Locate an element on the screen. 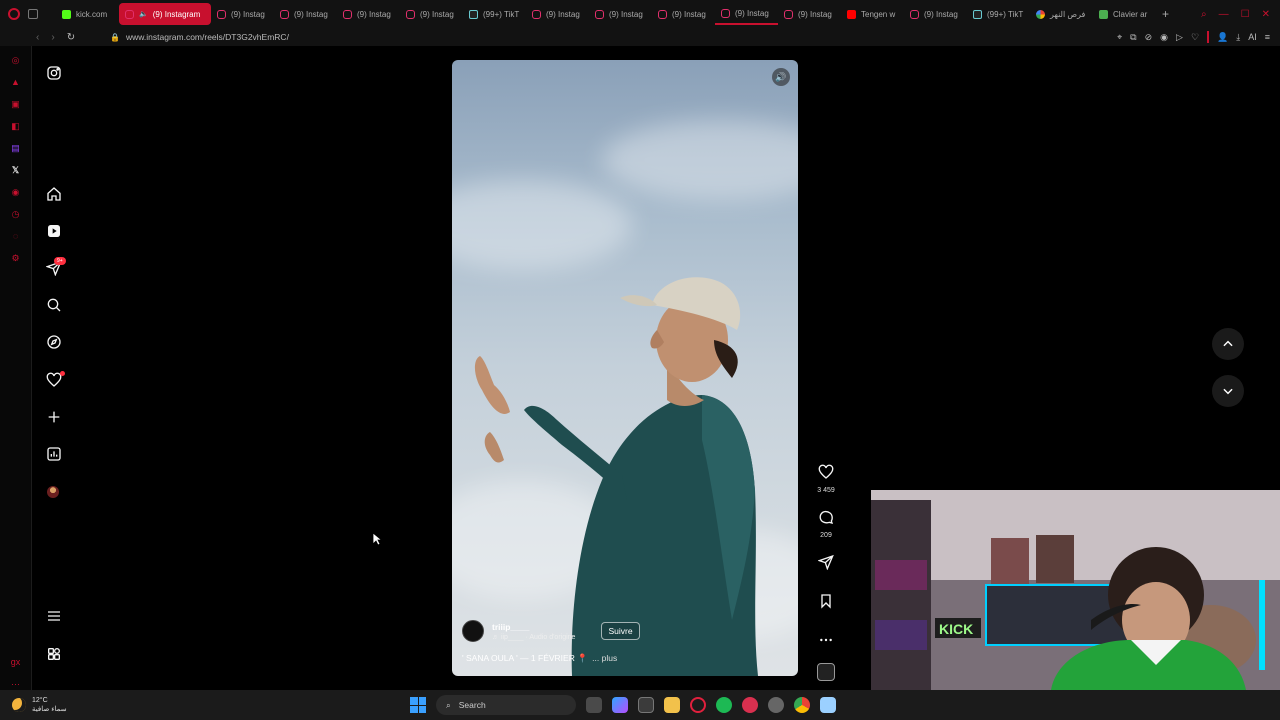 Image resolution: width=1280 pixels, height=720 pixels. workspaces-icon is located at coordinates (33, 14).